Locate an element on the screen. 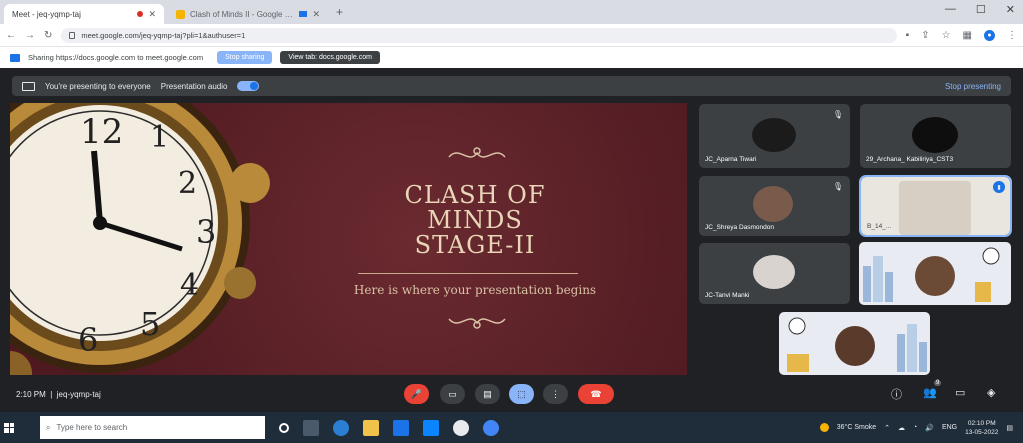 The width and height of the screenshot is (1023, 443). file-explorer-icon is located at coordinates (371, 427).